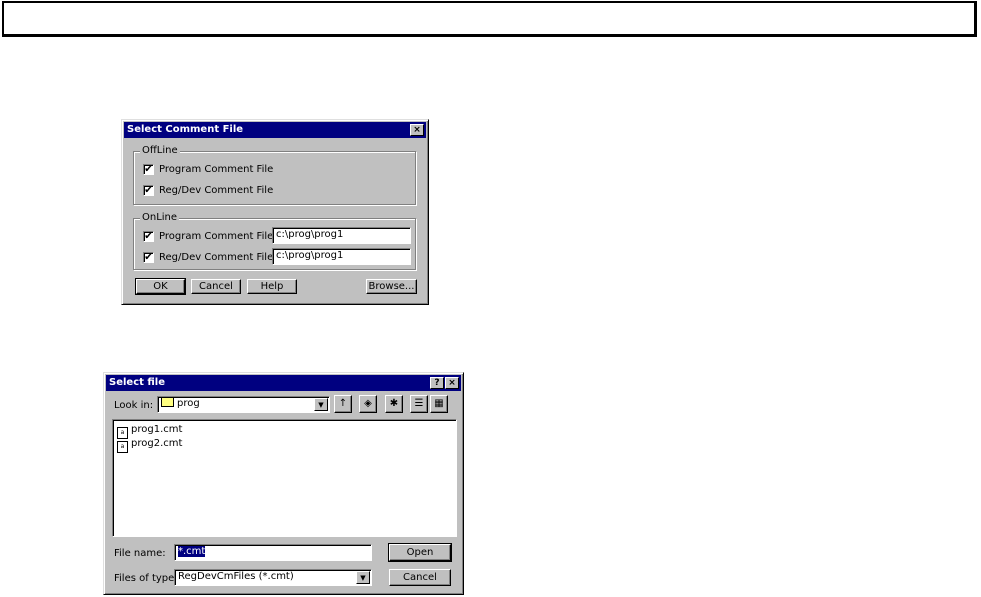  Describe the element at coordinates (216, 169) in the screenshot. I see `offline-program-label: Program Comment File` at that location.